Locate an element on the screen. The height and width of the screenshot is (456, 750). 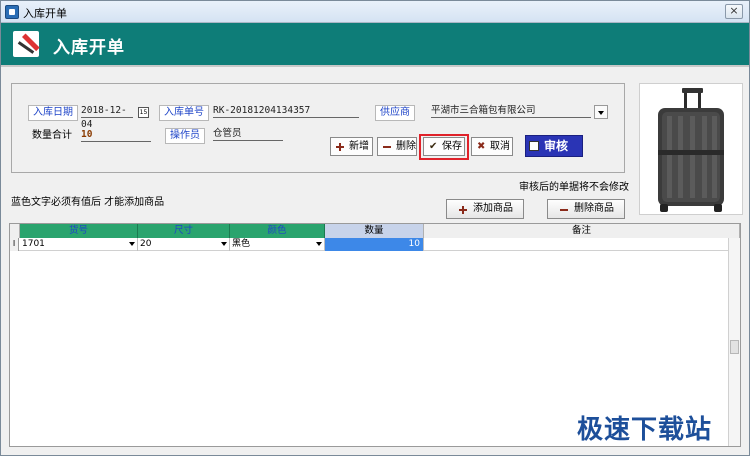
scrollbar-thumb is located at coordinates (734, 347).